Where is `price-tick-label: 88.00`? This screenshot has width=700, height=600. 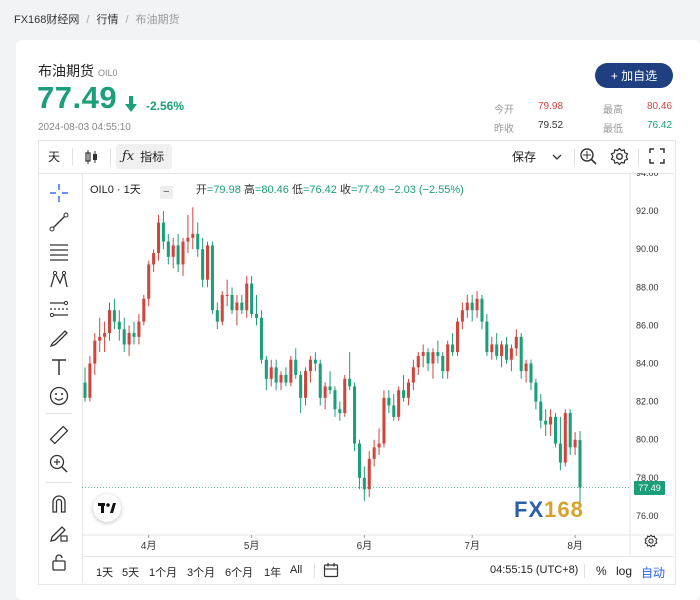 price-tick-label: 88.00 is located at coordinates (647, 287).